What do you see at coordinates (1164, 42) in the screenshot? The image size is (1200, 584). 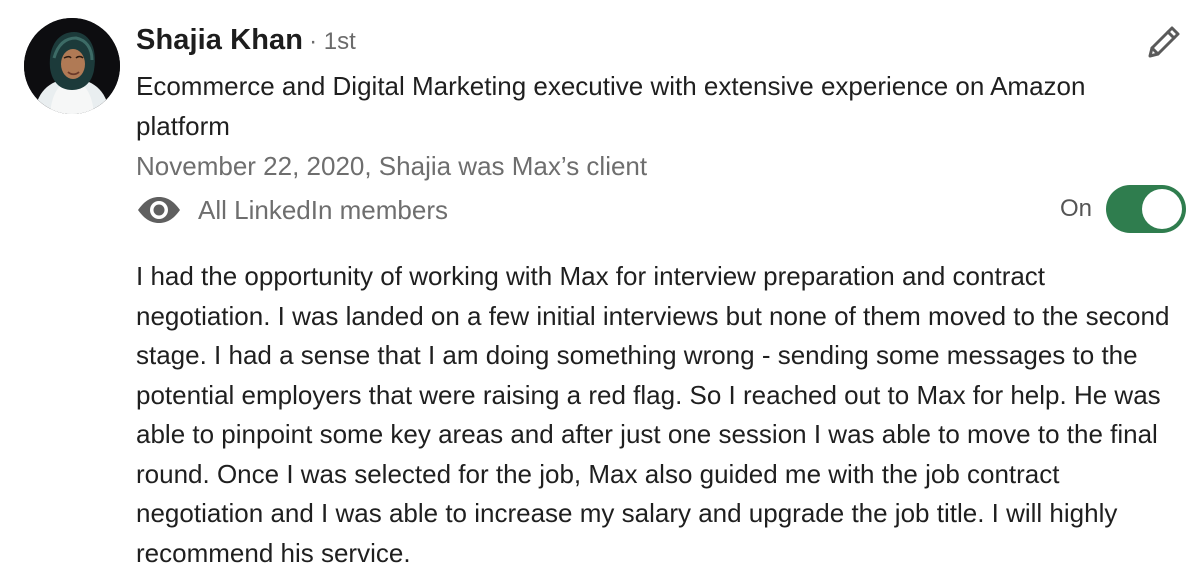 I see `pencil-icon` at bounding box center [1164, 42].